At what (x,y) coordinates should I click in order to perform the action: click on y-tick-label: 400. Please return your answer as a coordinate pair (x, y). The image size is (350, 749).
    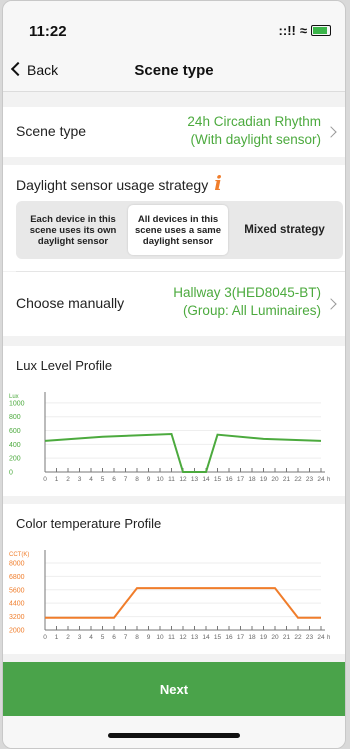
    Looking at the image, I should click on (15, 445).